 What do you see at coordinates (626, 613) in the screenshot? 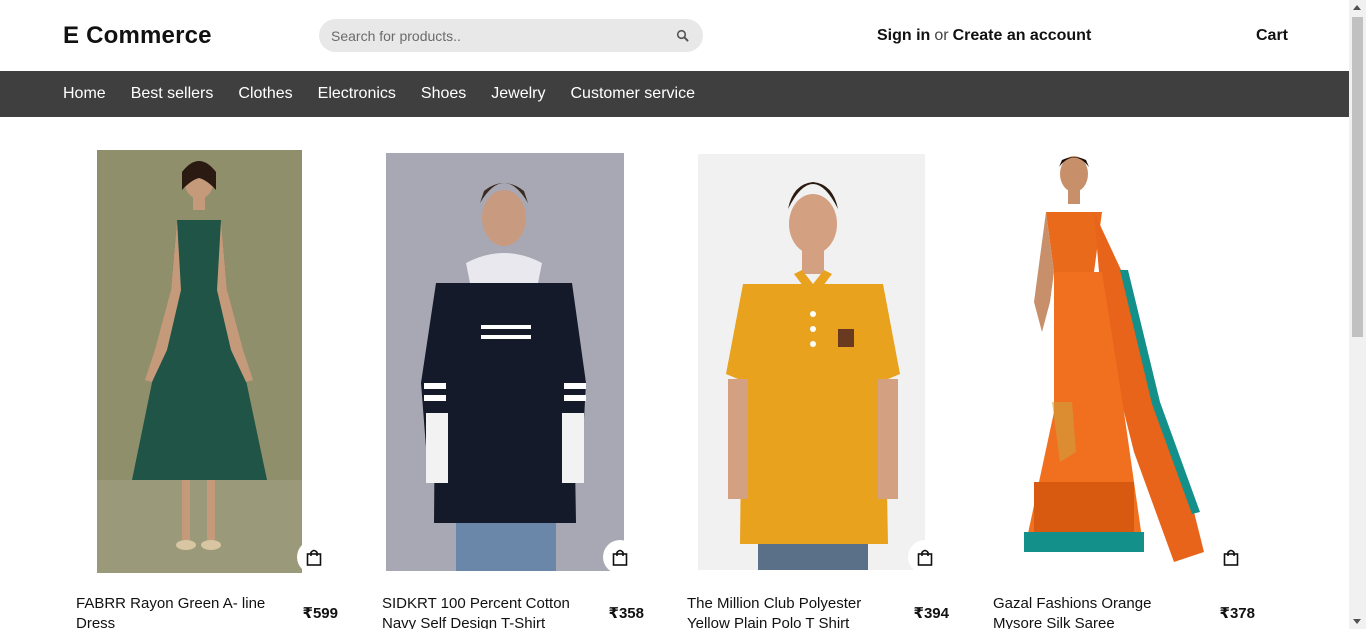
I see `product-price: ₹358` at bounding box center [626, 613].